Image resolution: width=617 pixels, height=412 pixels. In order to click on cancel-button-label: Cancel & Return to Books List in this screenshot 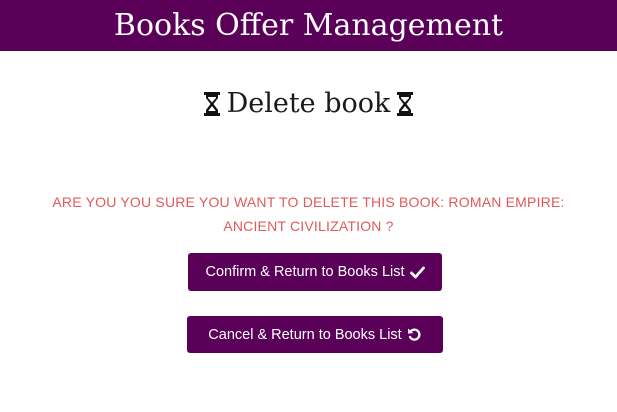, I will do `click(305, 334)`.